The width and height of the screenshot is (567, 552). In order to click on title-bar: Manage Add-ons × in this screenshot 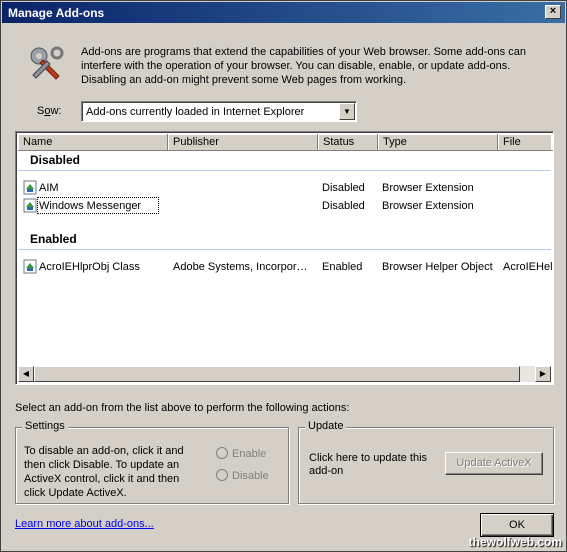, I will do `click(283, 12)`.